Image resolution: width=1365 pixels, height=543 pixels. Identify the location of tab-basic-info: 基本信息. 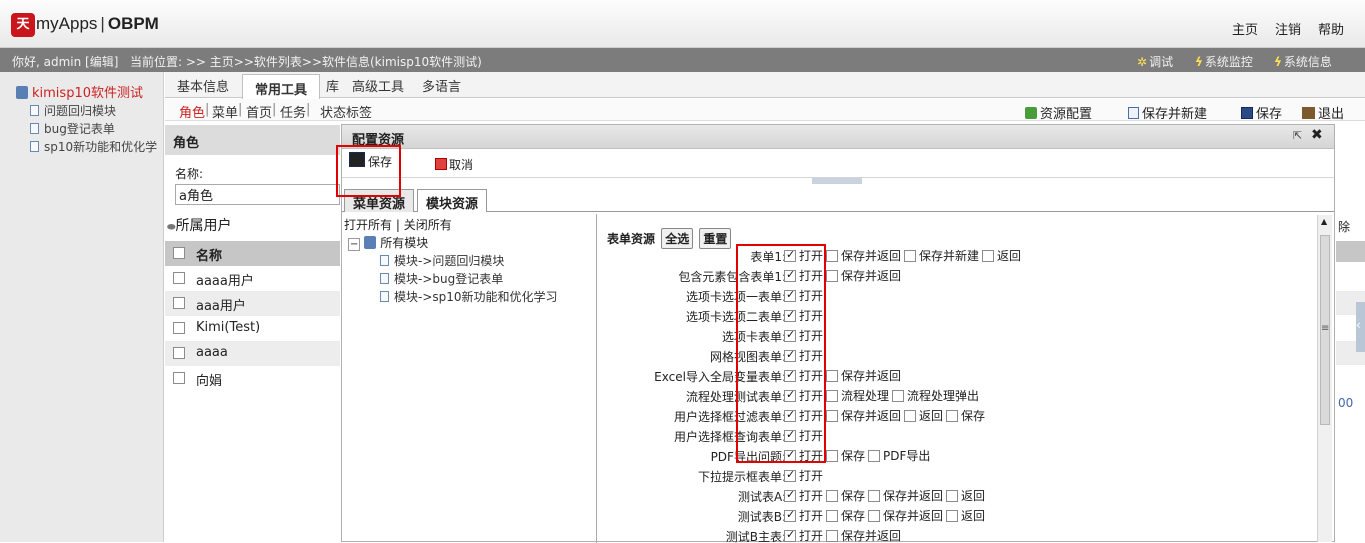
(203, 85).